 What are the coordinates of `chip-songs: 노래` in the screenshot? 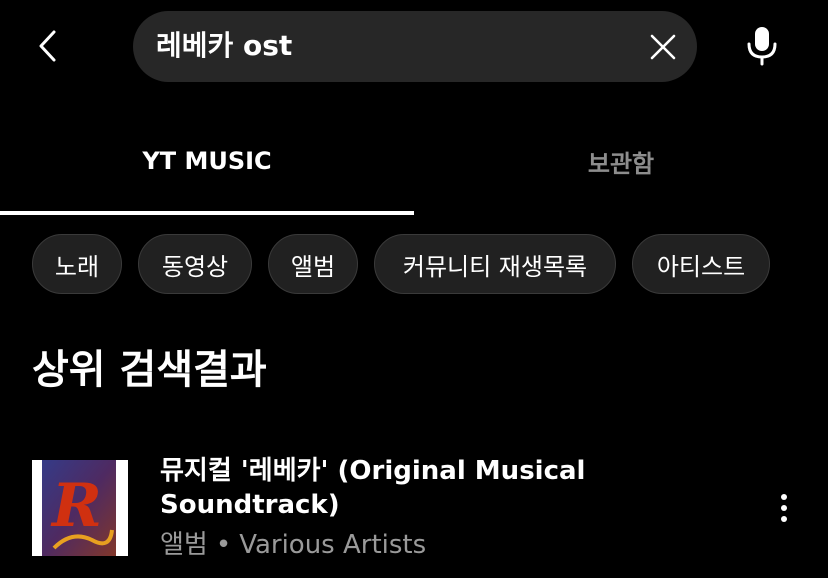 It's located at (77, 264).